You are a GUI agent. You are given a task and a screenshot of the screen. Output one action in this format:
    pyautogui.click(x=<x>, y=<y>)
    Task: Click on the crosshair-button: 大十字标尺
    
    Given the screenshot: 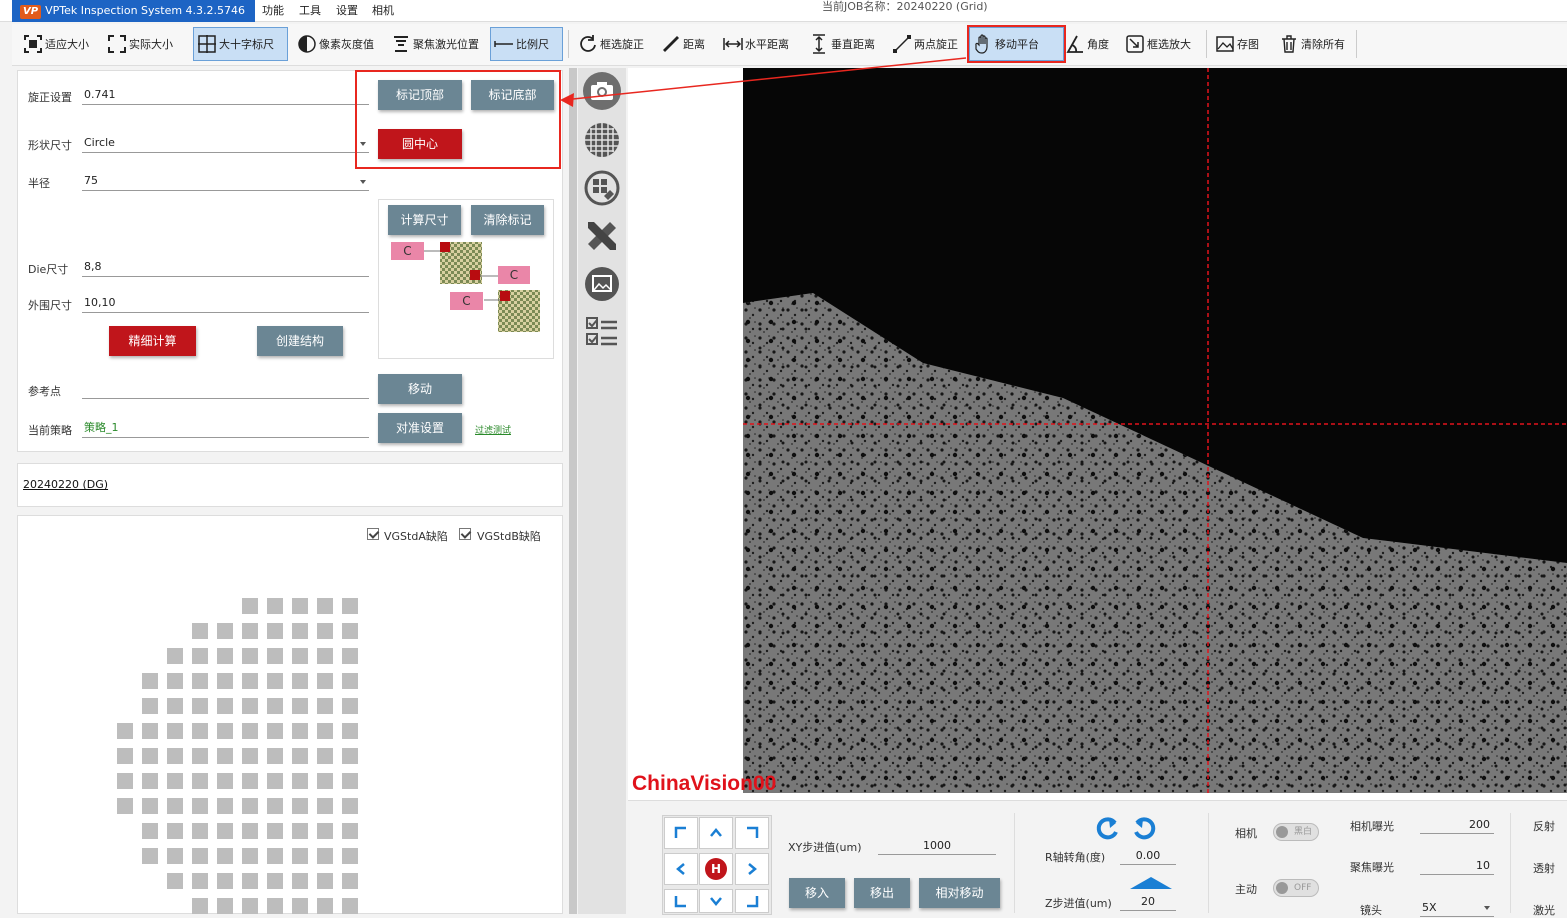 What is the action you would take?
    pyautogui.click(x=240, y=44)
    